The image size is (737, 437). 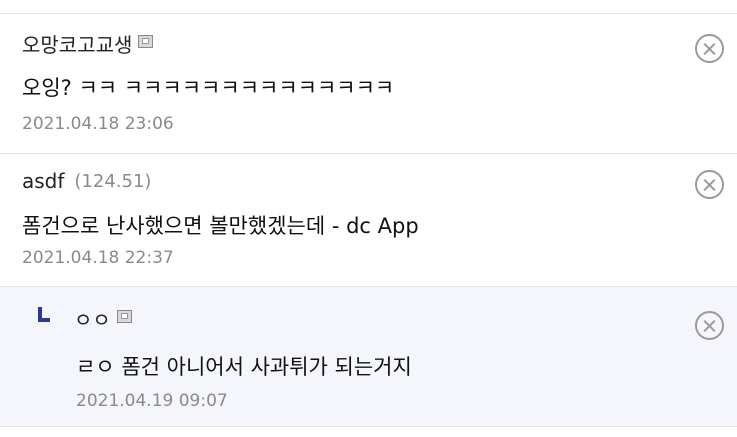 I want to click on comment-author-row: ㅇㅇ, so click(x=84, y=318).